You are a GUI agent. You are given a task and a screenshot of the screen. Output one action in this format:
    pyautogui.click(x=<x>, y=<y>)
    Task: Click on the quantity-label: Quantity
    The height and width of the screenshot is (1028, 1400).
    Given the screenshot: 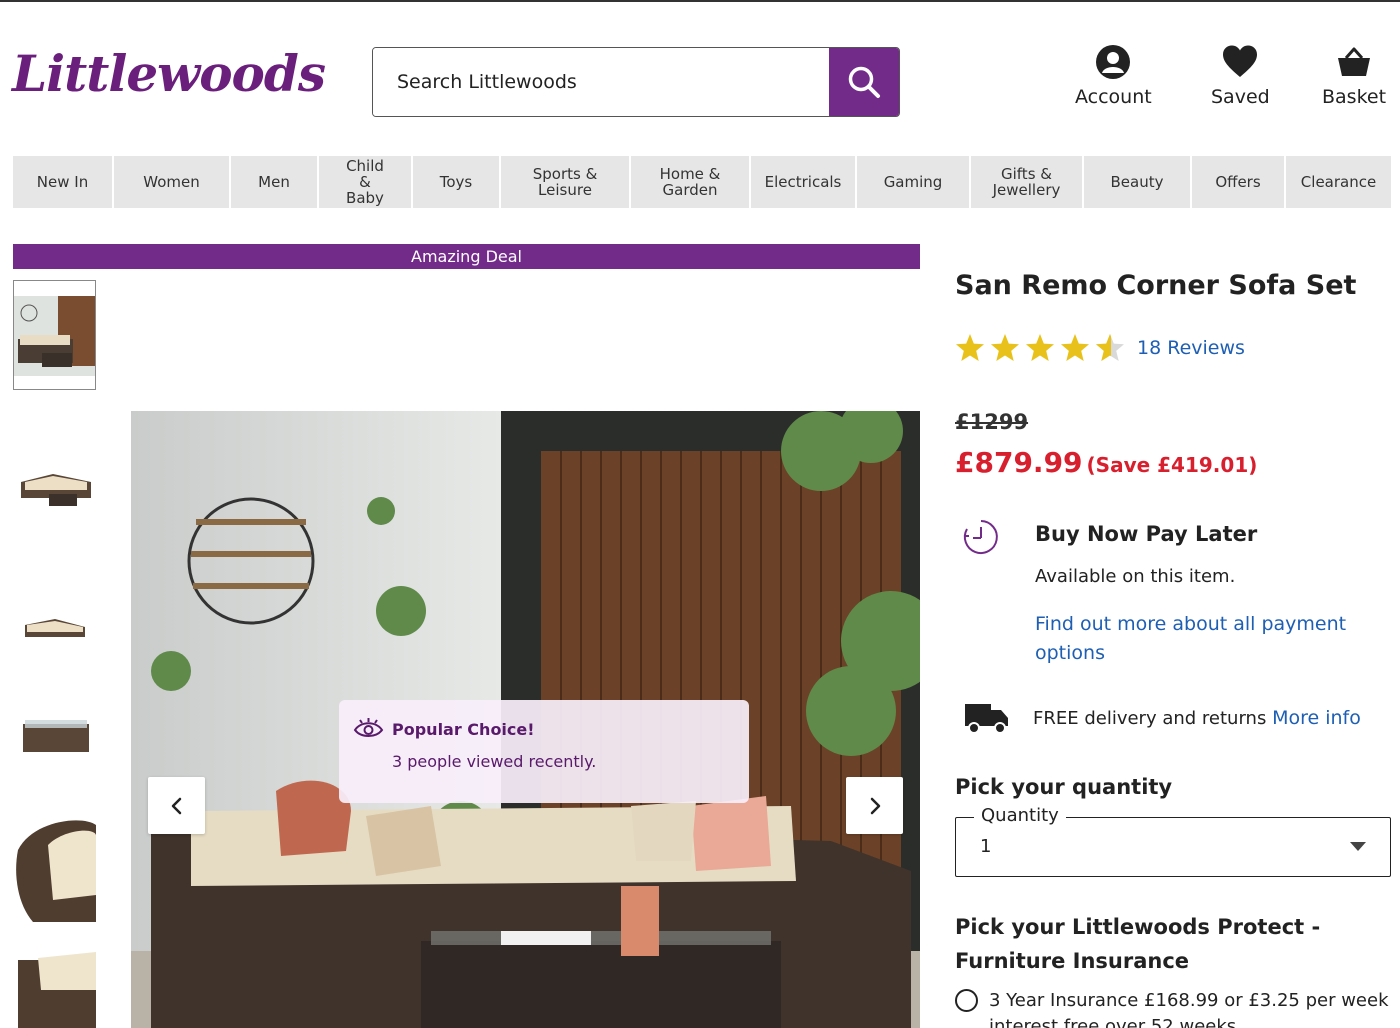 What is the action you would take?
    pyautogui.click(x=1020, y=815)
    